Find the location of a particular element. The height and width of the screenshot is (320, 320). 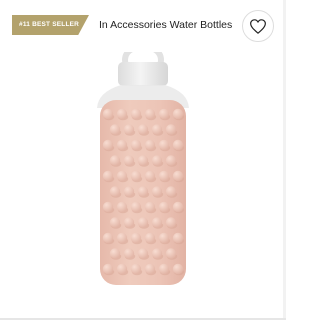

favorite-button is located at coordinates (258, 26).